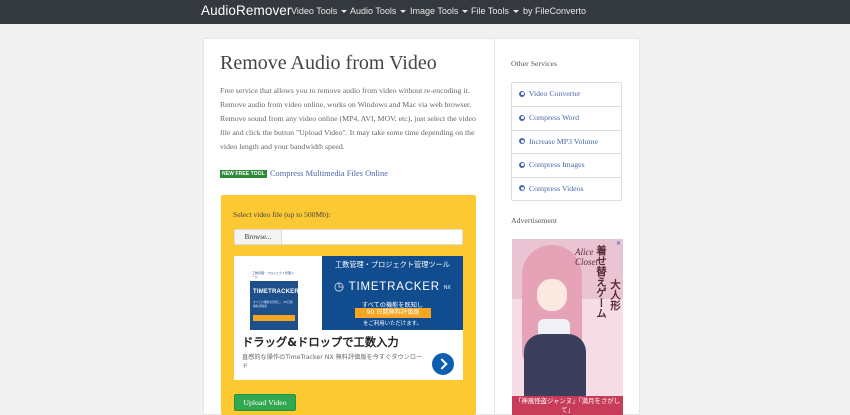 This screenshot has width=850, height=415. What do you see at coordinates (443, 364) in the screenshot?
I see `chevron-right-icon` at bounding box center [443, 364].